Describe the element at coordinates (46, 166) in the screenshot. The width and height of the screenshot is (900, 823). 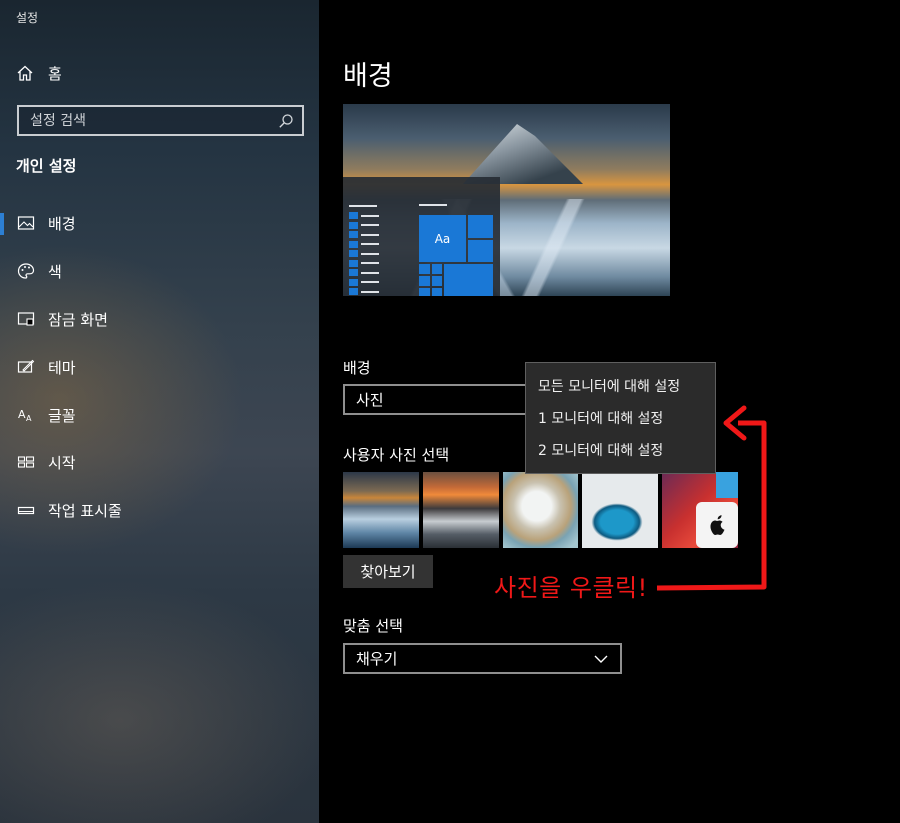
I see `section-title: 개인 설정` at that location.